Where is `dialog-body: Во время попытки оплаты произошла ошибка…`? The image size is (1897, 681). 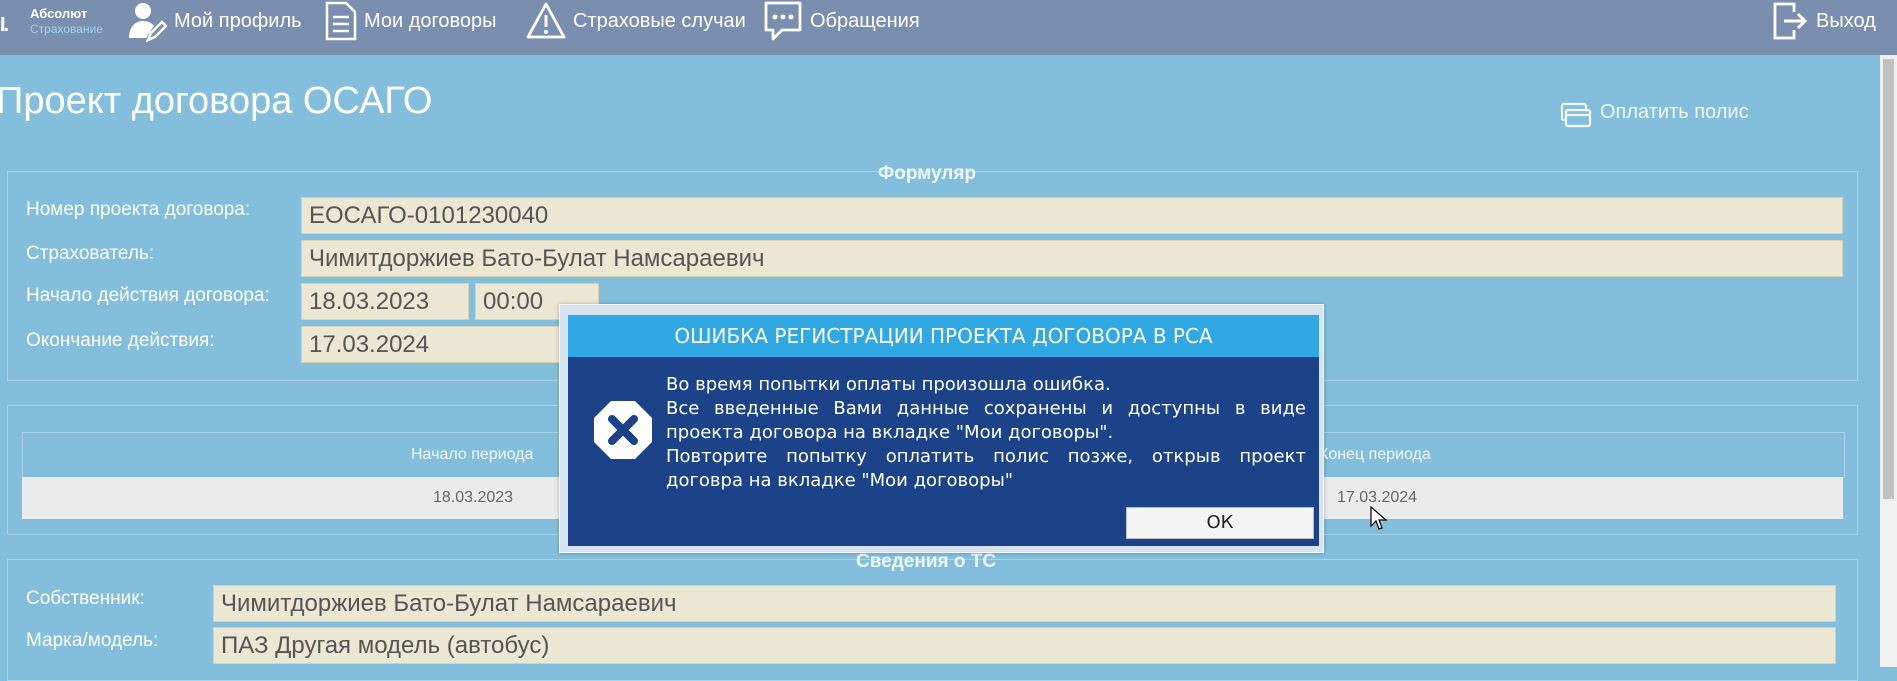 dialog-body: Во время попытки оплаты произошла ошибка… is located at coordinates (943, 451).